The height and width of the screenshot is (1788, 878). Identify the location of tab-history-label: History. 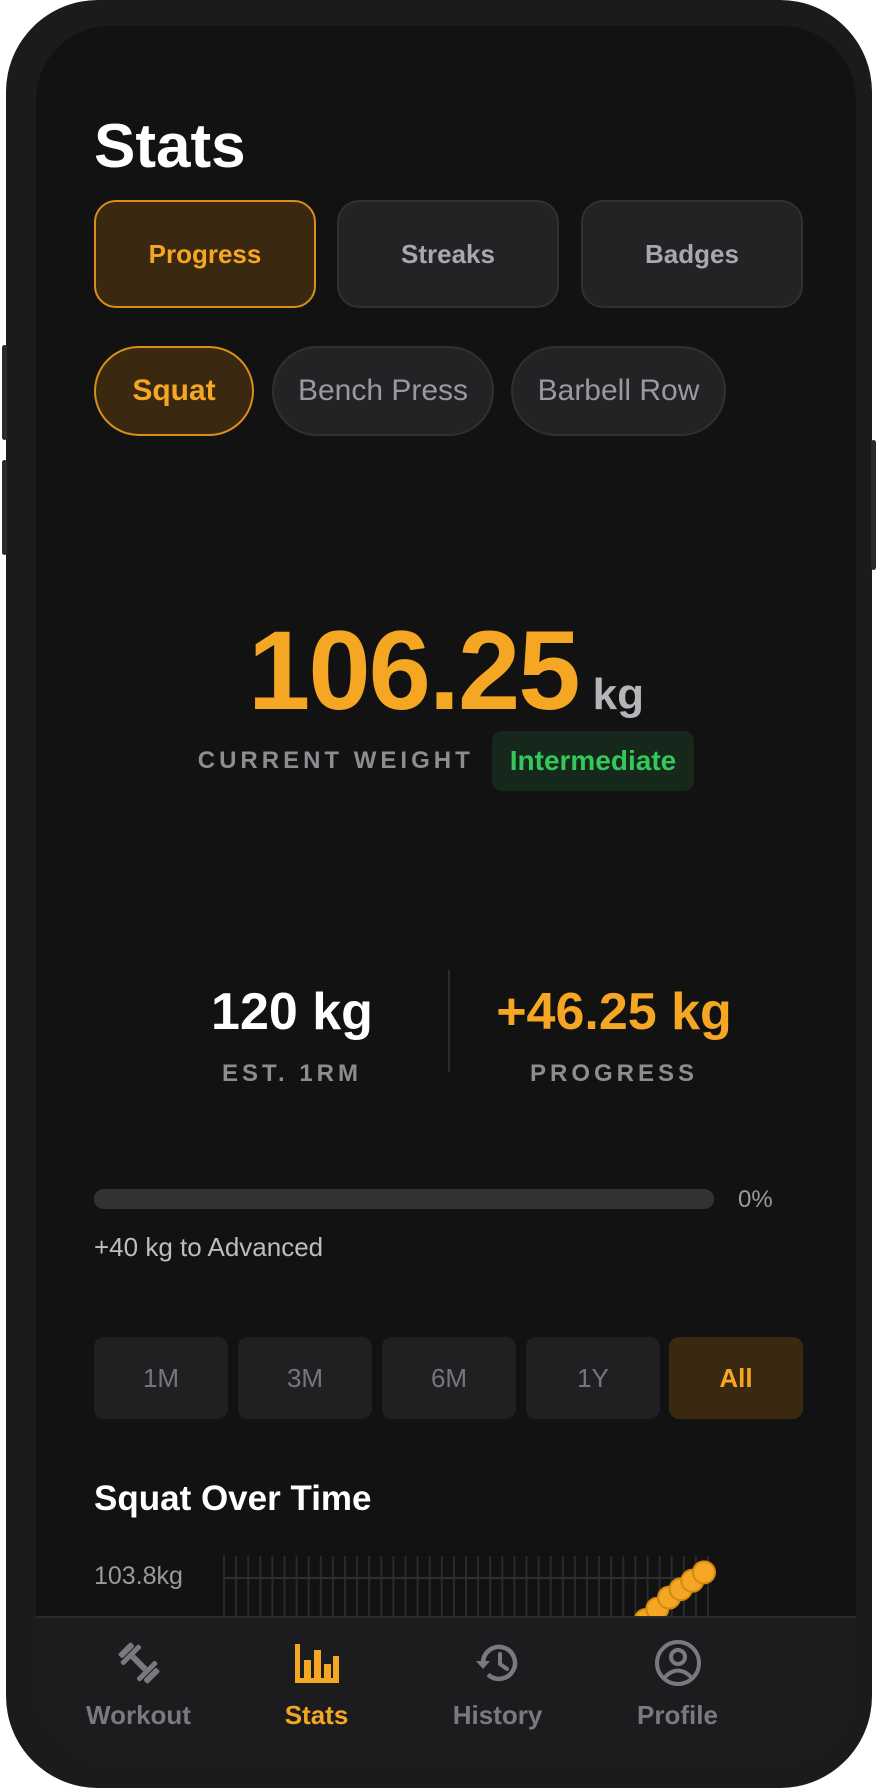
(497, 1715).